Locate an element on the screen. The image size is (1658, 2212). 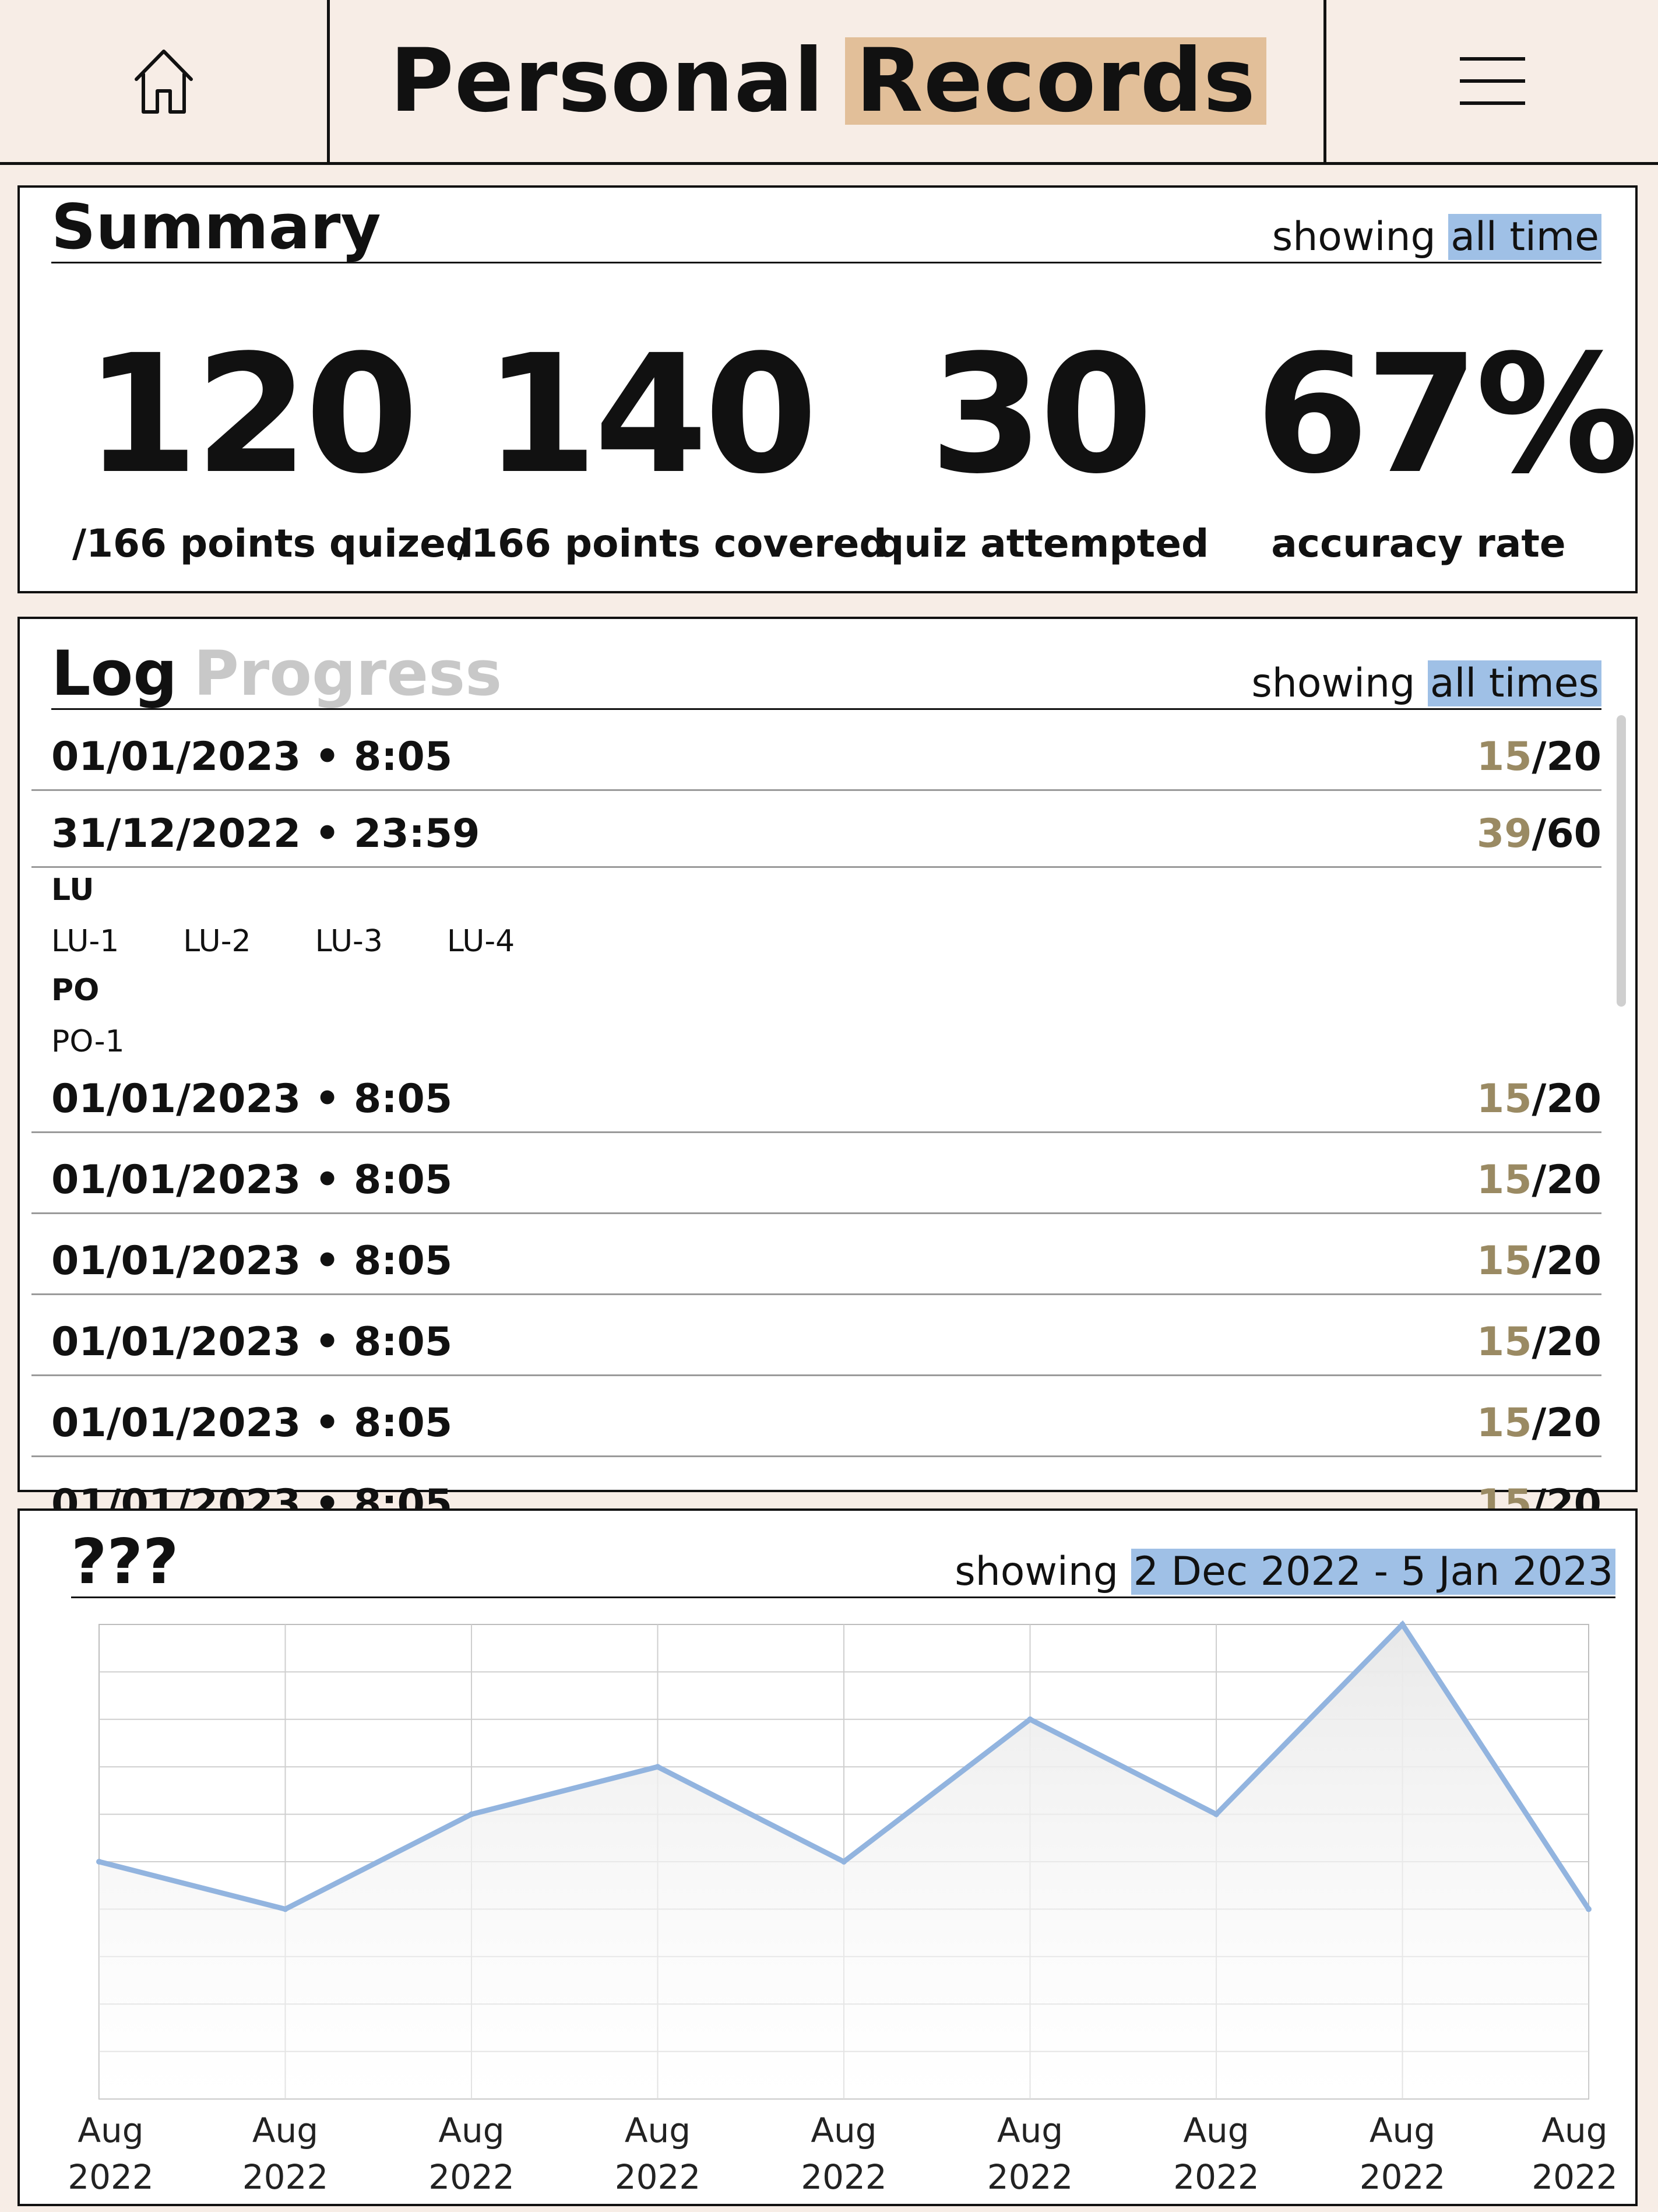
home-button is located at coordinates (165, 81).